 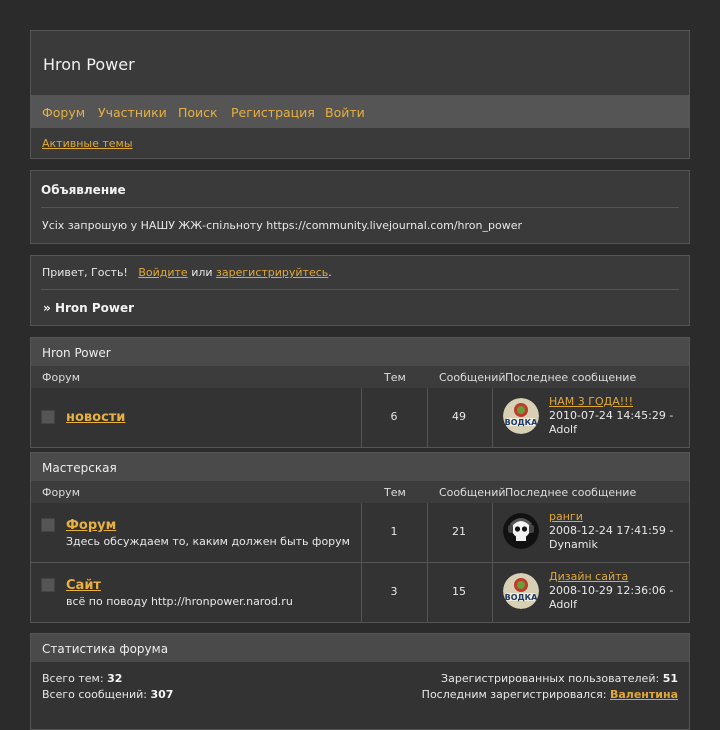 What do you see at coordinates (360, 648) in the screenshot?
I see `stats-caption: Статистика форума` at bounding box center [360, 648].